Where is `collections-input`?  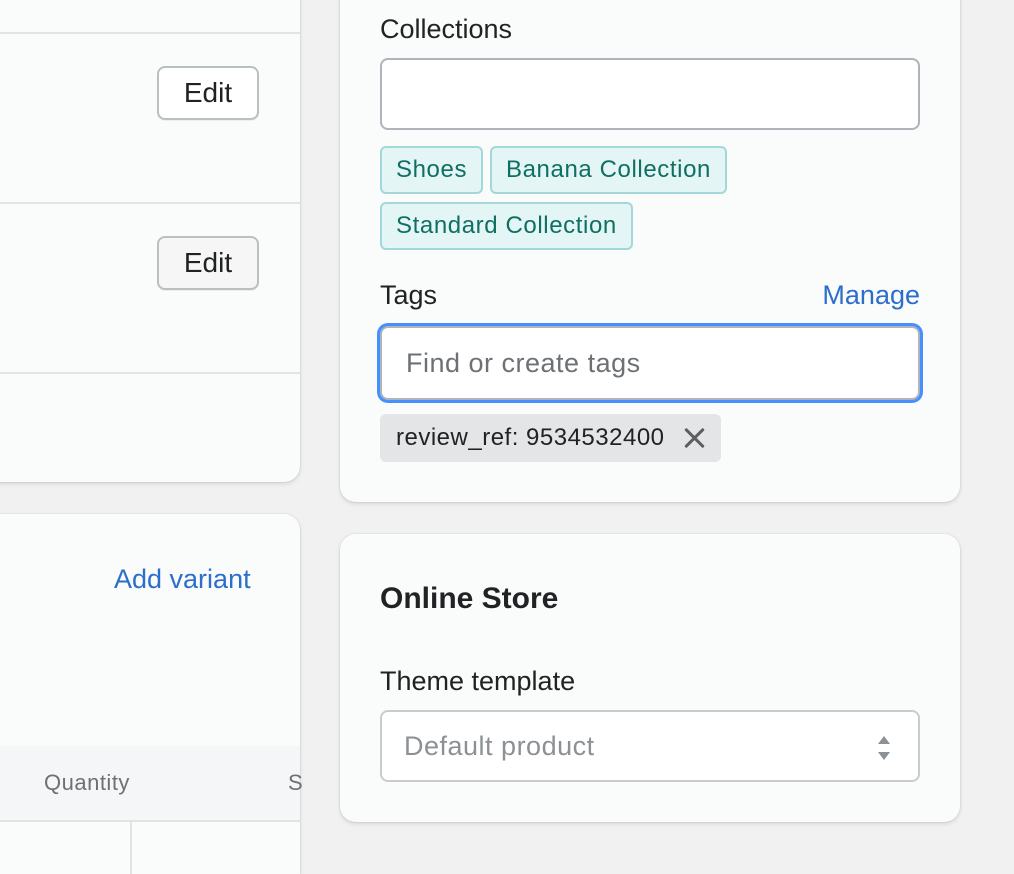 collections-input is located at coordinates (650, 94).